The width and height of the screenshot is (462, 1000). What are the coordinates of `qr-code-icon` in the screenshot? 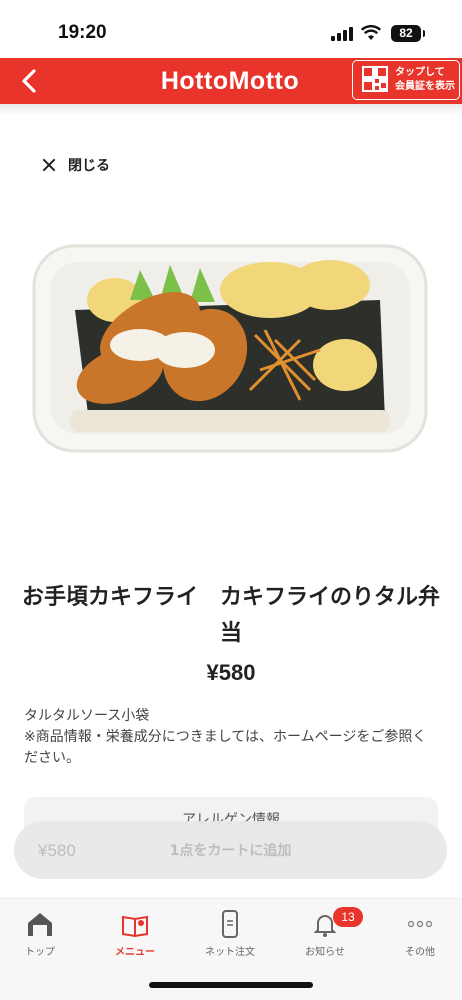 It's located at (375, 79).